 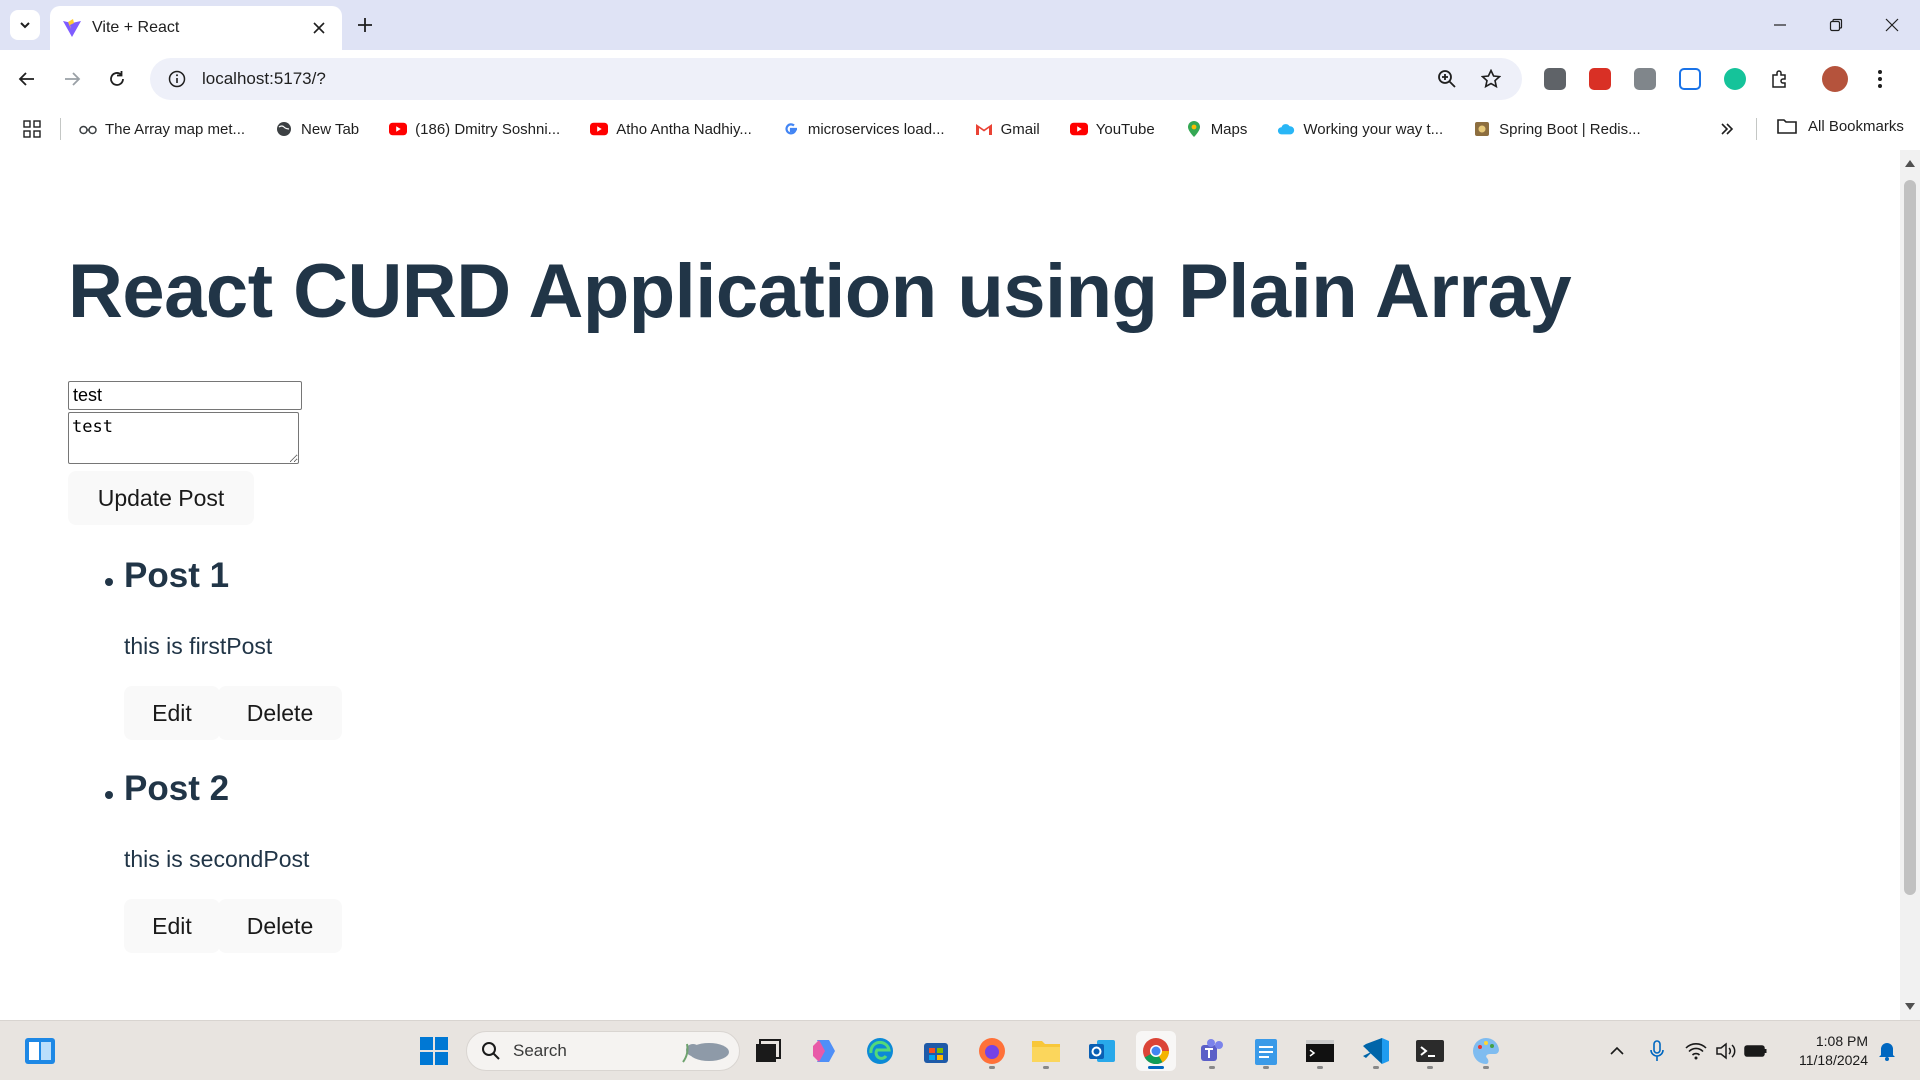 I want to click on microphone-button, so click(x=1657, y=1051).